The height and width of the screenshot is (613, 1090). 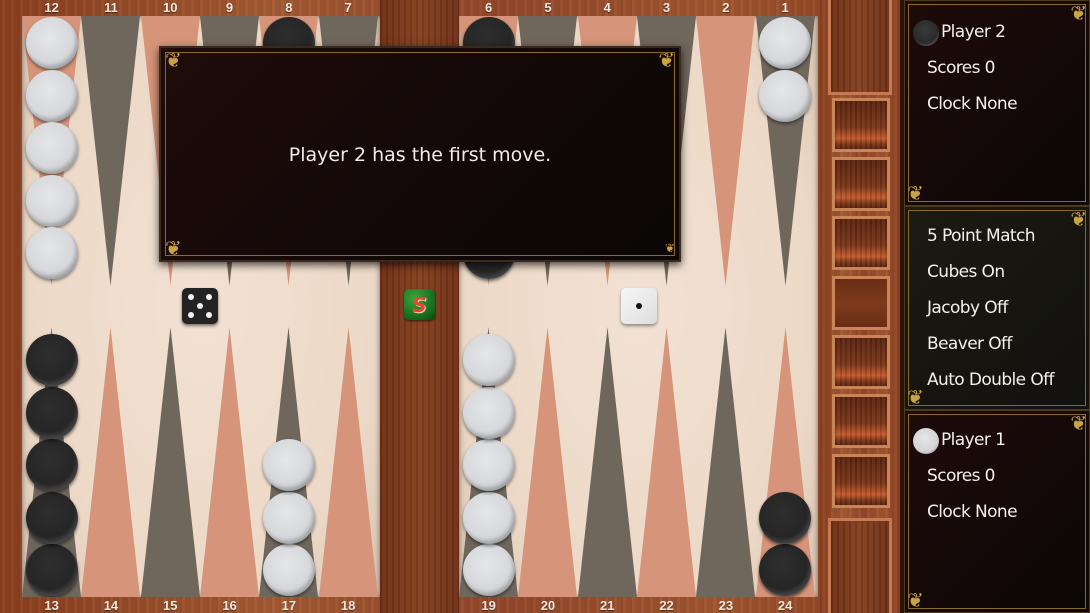 What do you see at coordinates (926, 441) in the screenshot?
I see `player1-checker-icon` at bounding box center [926, 441].